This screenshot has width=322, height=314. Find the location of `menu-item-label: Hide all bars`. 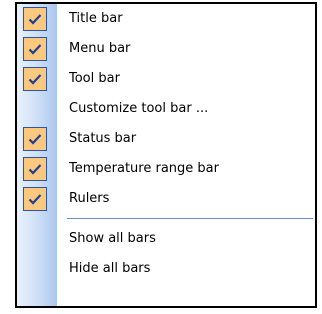

menu-item-label: Hide all bars is located at coordinates (110, 268).